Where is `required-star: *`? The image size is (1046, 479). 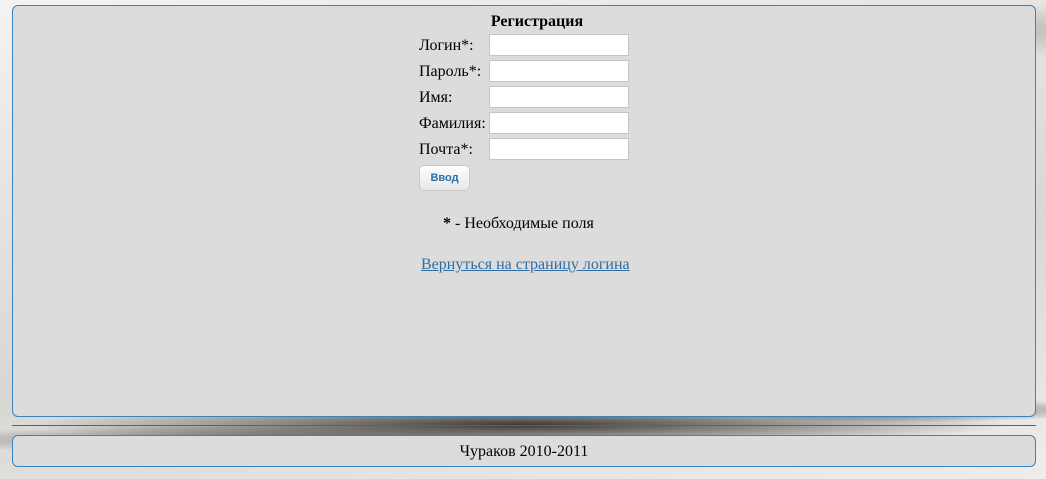
required-star: * is located at coordinates (447, 223).